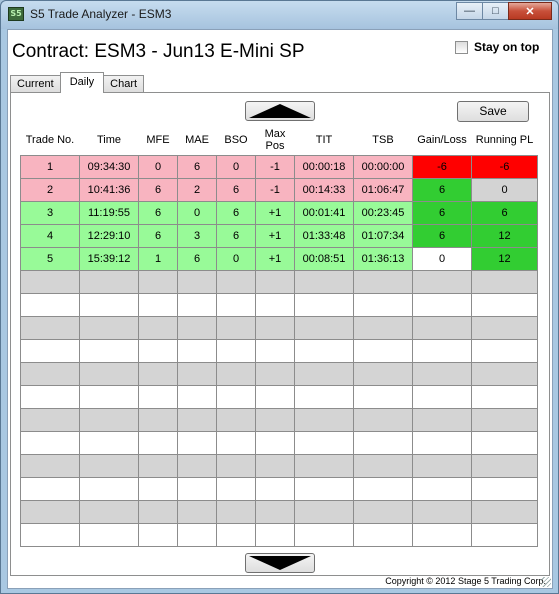  What do you see at coordinates (50, 189) in the screenshot?
I see `cell-trade-no: 2` at bounding box center [50, 189].